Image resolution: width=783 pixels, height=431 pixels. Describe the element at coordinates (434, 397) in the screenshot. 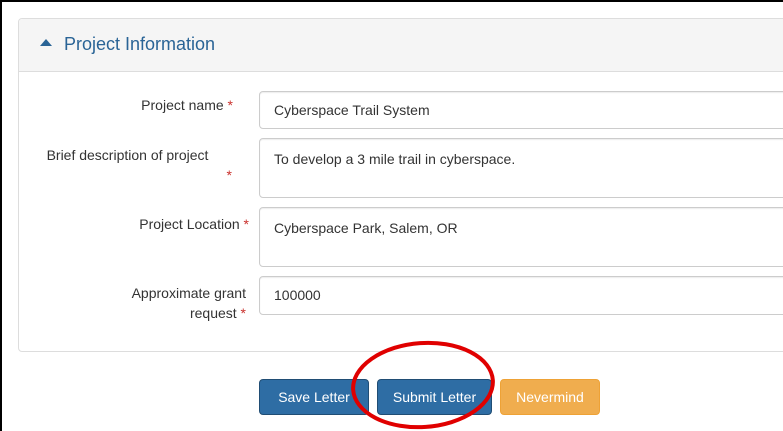

I see `submit-letter-button: Submit Letter` at that location.